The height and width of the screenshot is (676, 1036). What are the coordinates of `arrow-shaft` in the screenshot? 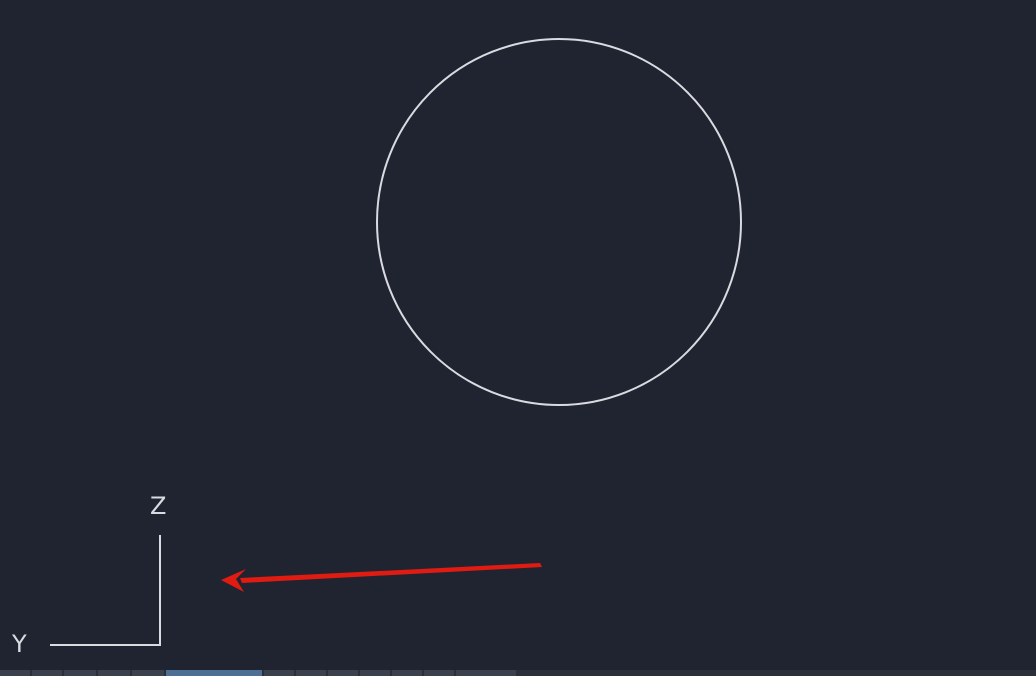 It's located at (391, 573).